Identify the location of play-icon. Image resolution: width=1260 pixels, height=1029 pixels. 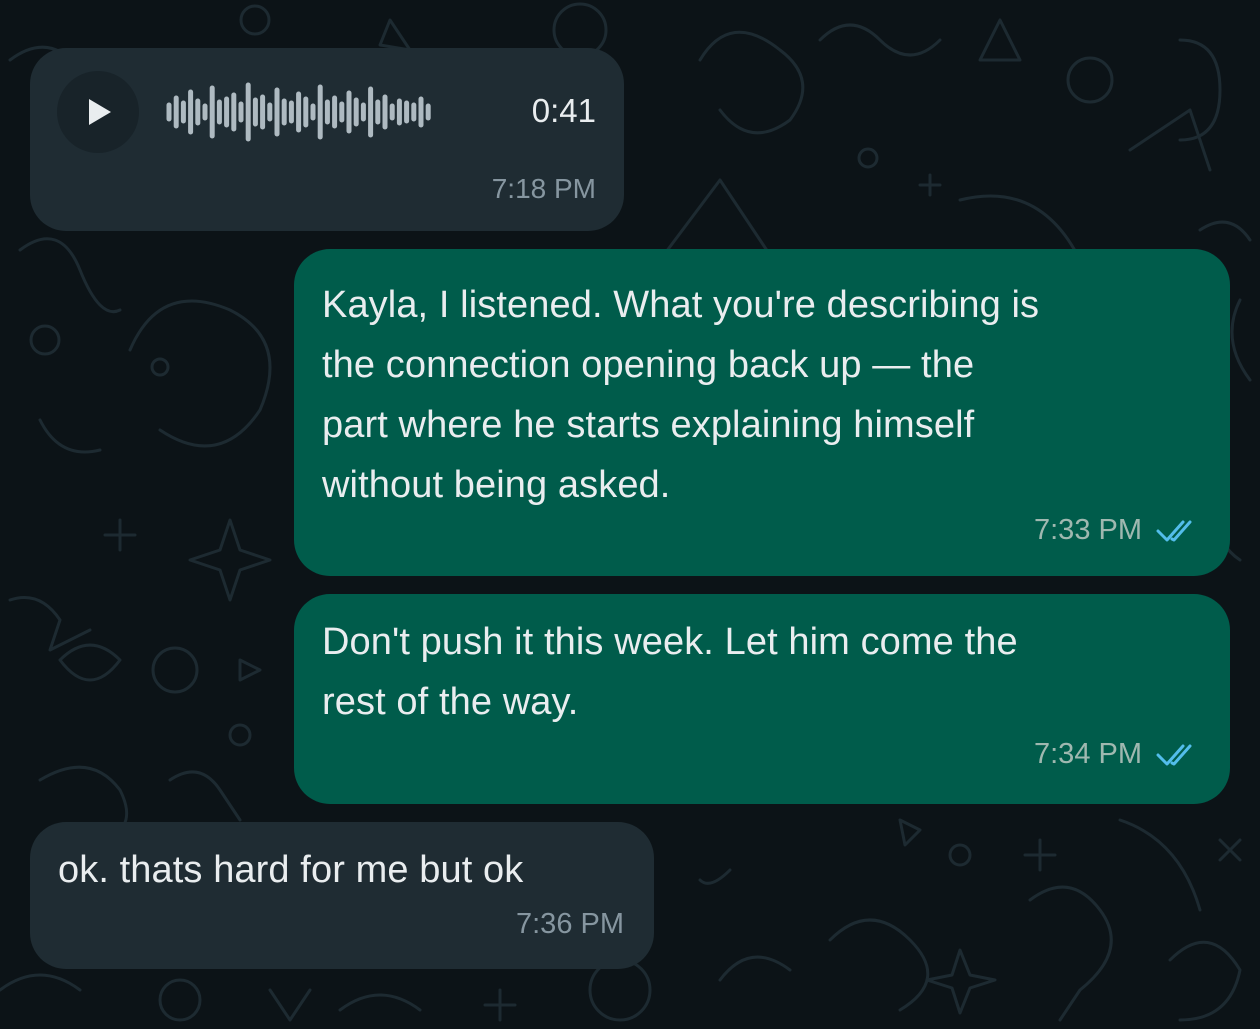
(100, 112).